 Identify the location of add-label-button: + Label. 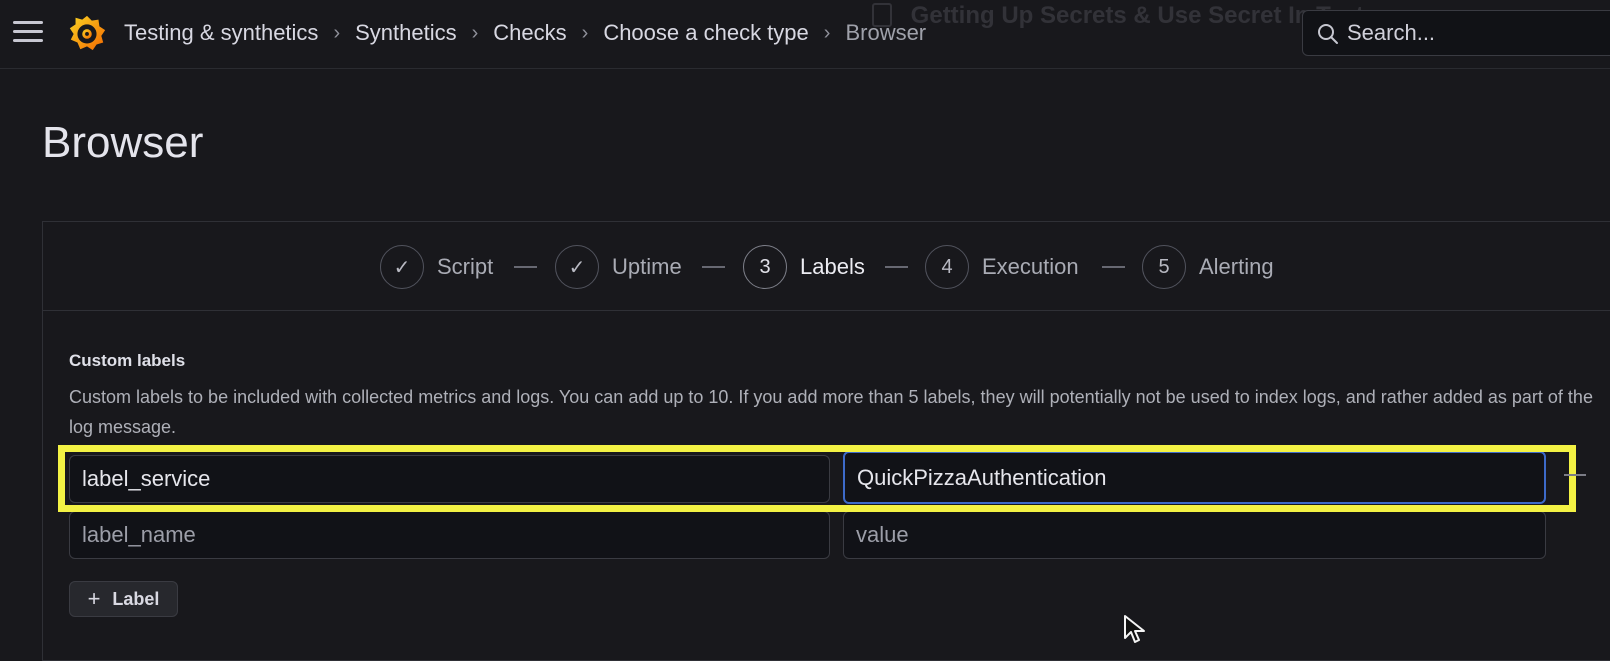
(123, 599).